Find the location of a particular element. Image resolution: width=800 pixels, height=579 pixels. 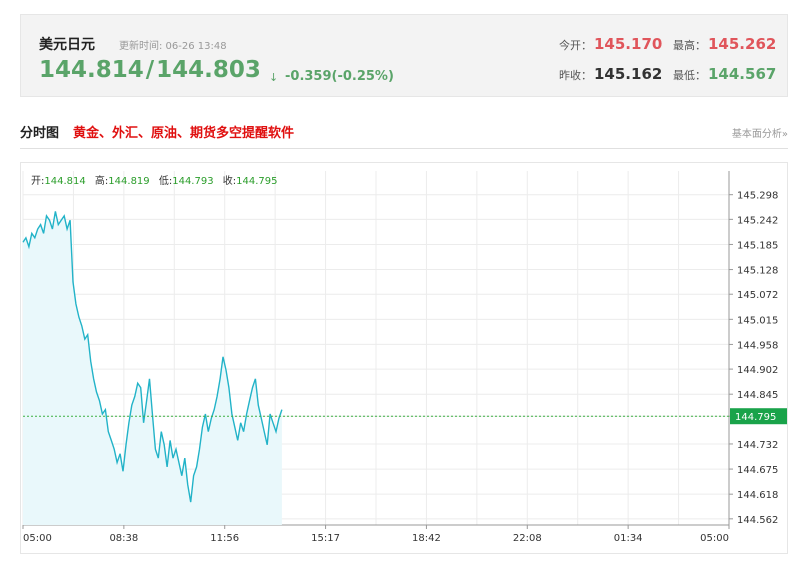

ohlc-high-label: 高: is located at coordinates (101, 181).